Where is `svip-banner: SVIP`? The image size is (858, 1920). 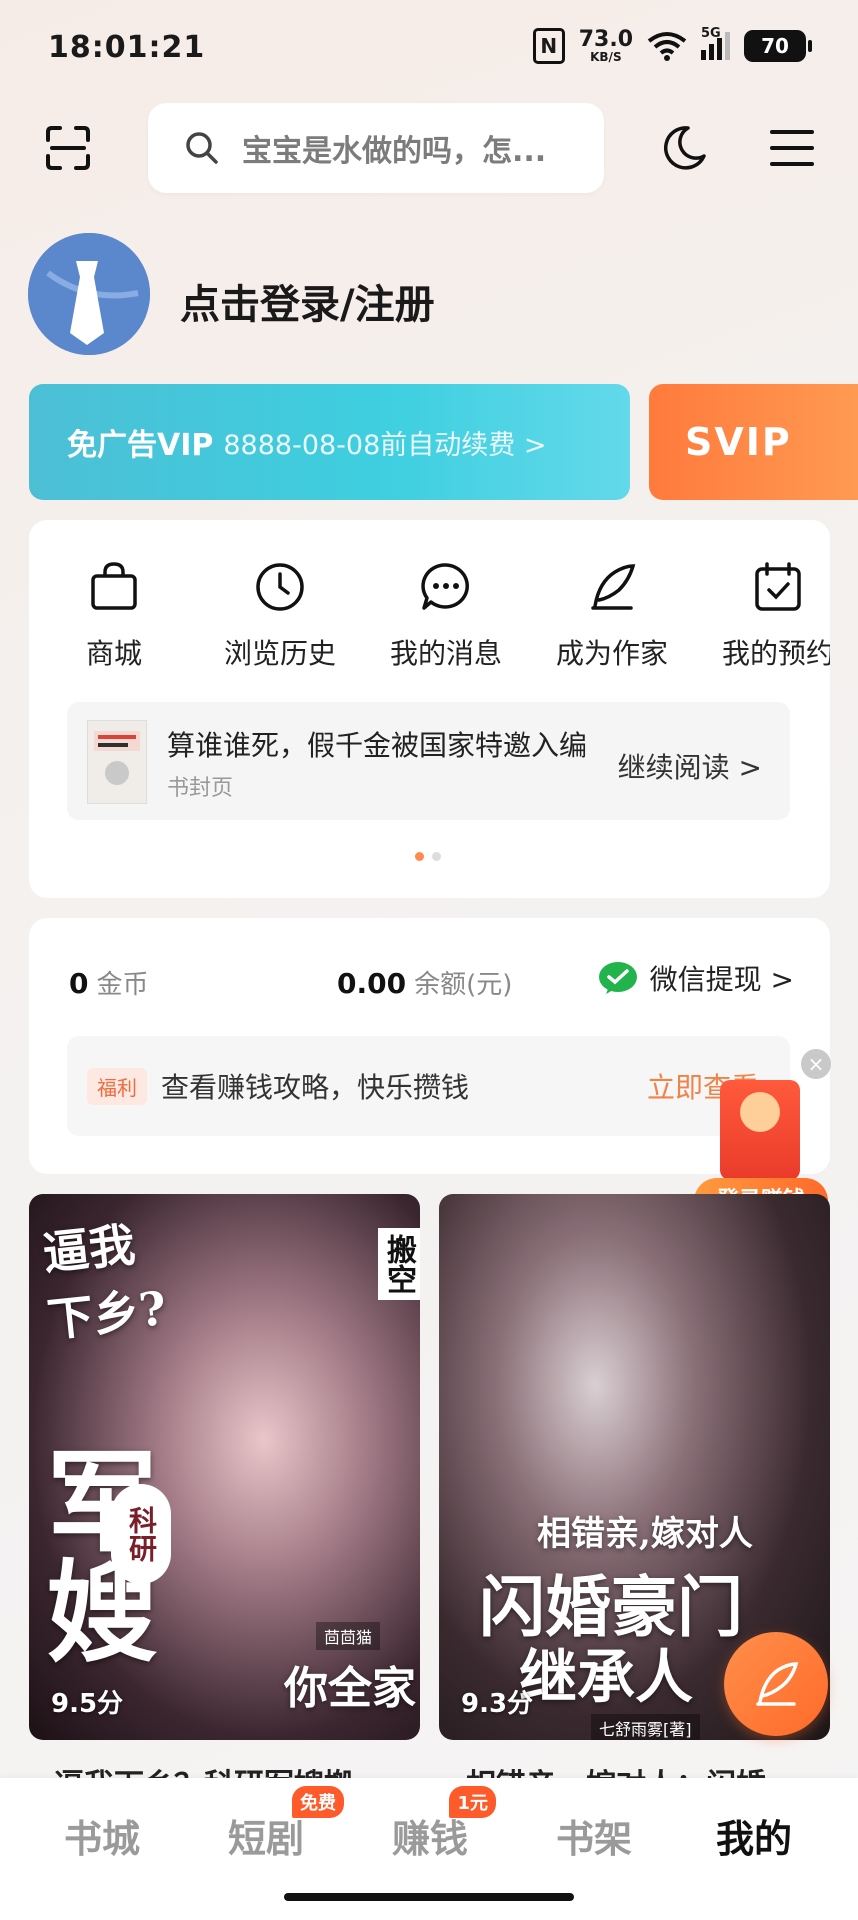 svip-banner: SVIP is located at coordinates (753, 442).